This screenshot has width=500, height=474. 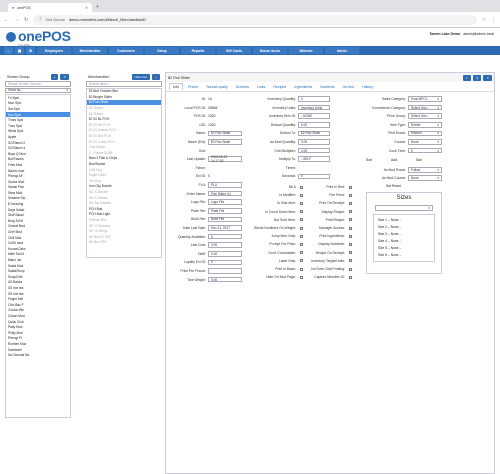 I want to click on tab-ingredients: Ingredients, so click(x=303, y=87).